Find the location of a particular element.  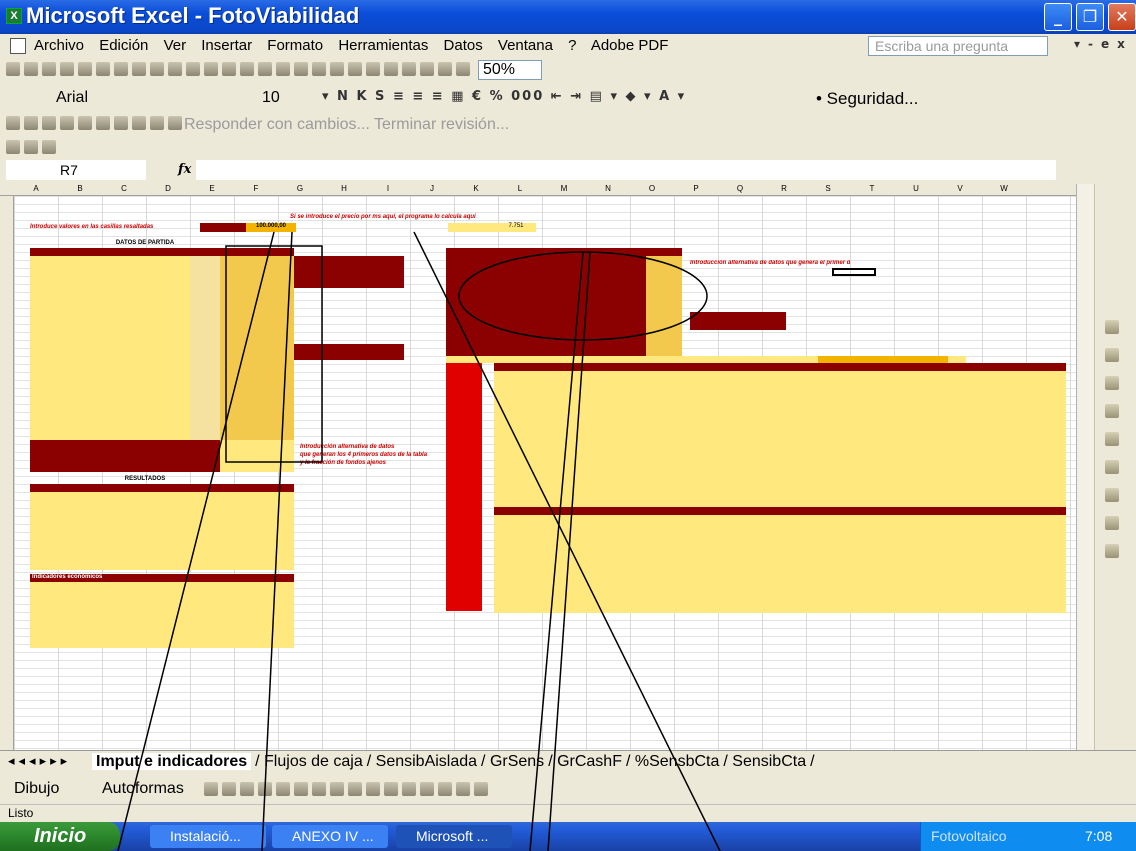

format-buttons: ▾ N K S ≡ ≡ ≡ ▦ € % 000 ⇤ ⇥ ▤ ▾ ◆ ▾ A ▾ is located at coordinates (504, 96).